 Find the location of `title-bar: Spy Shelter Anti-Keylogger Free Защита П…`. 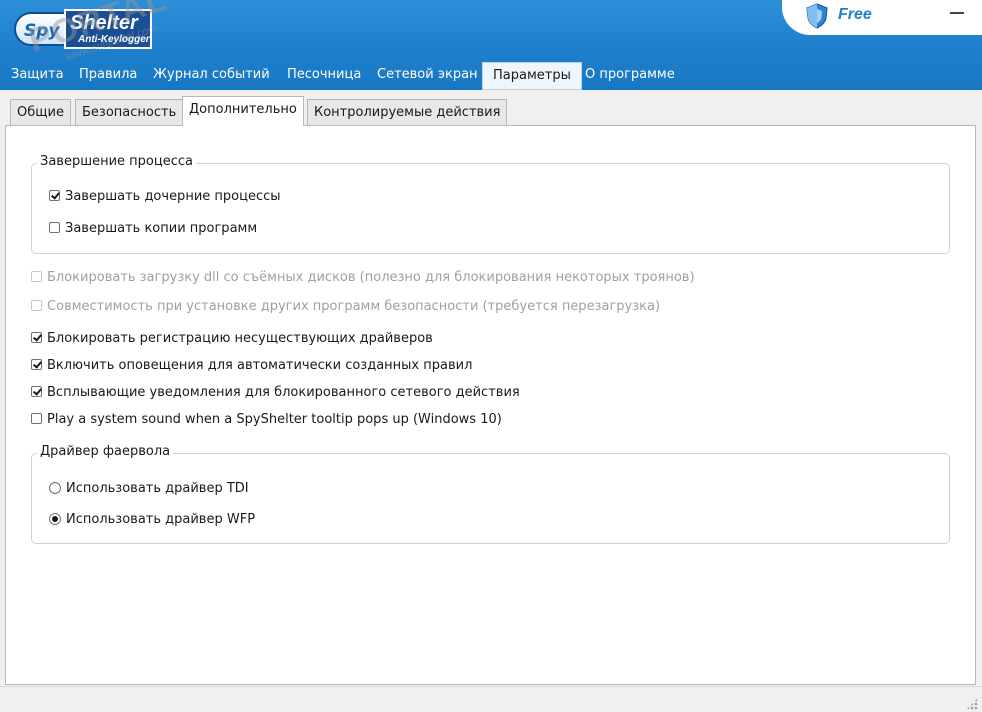

title-bar: Spy Shelter Anti-Keylogger Free Защита П… is located at coordinates (491, 45).